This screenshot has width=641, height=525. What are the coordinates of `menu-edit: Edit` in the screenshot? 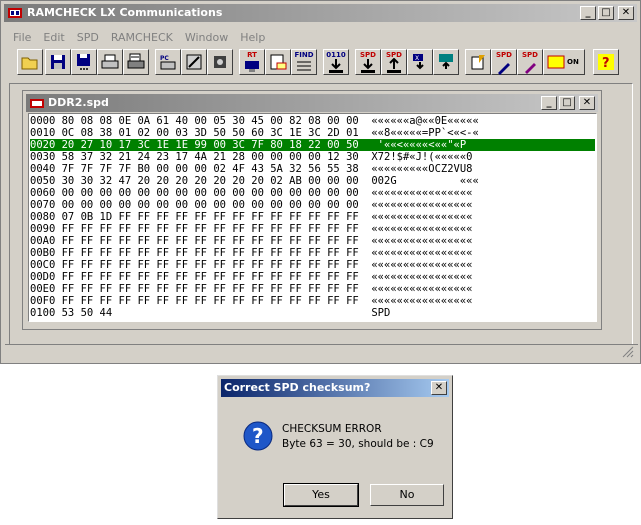 It's located at (53, 38).